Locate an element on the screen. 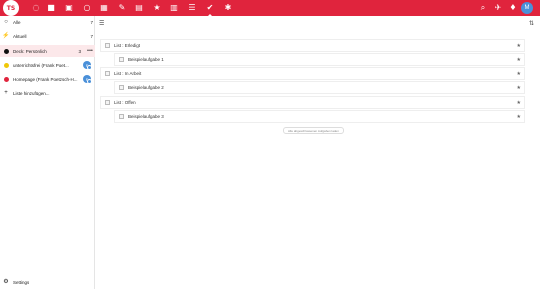 Image resolution: width=540 pixels, height=289 pixels. task-row: List : In Arbeit ★ is located at coordinates (312, 73).